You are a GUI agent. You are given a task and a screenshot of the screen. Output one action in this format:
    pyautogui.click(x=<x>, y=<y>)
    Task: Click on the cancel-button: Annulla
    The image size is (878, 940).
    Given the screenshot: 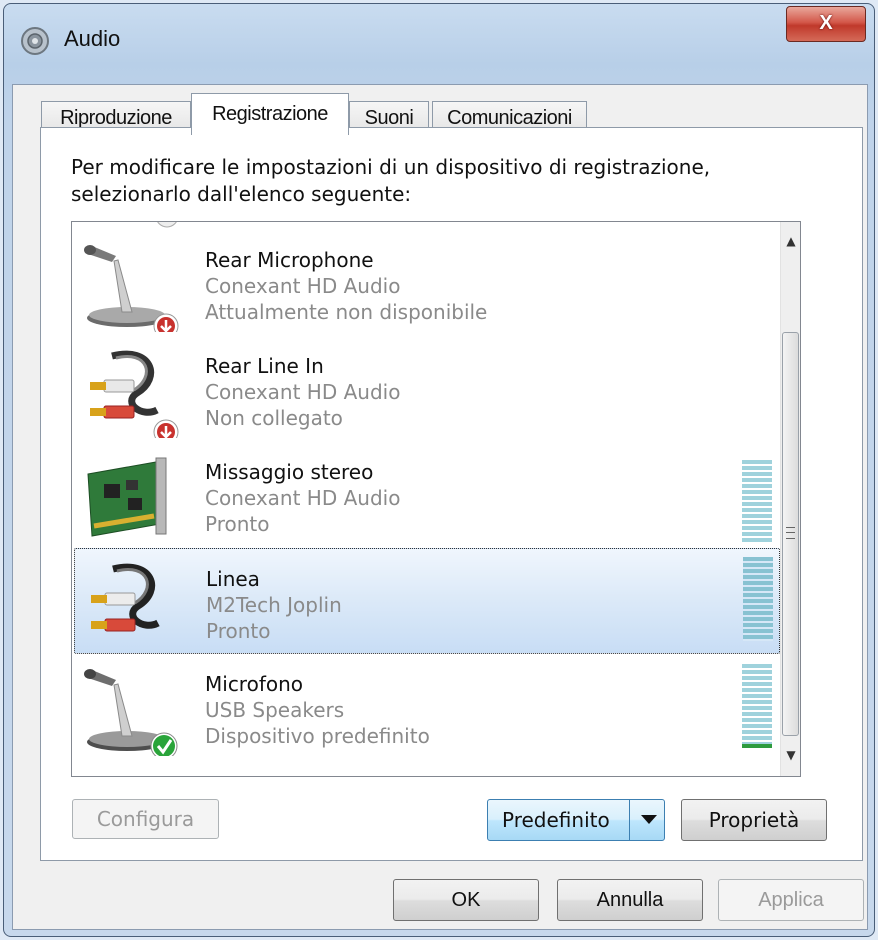 What is the action you would take?
    pyautogui.click(x=630, y=900)
    